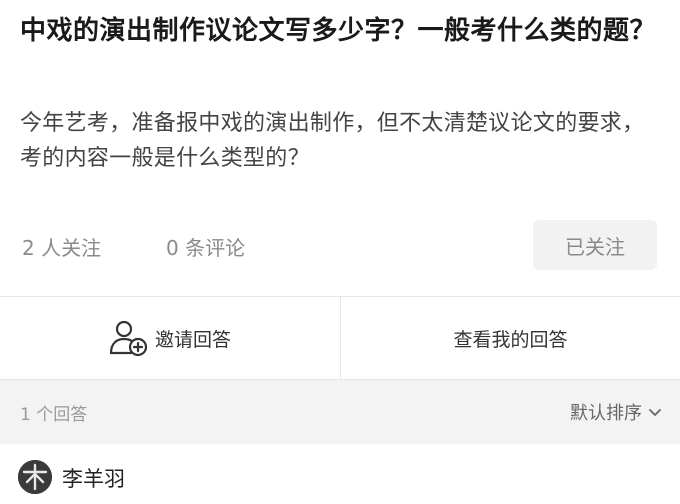  Describe the element at coordinates (338, 31) in the screenshot. I see `question-title: 中戏的演出制作议论文写多少字？一般考什么类的题？` at that location.